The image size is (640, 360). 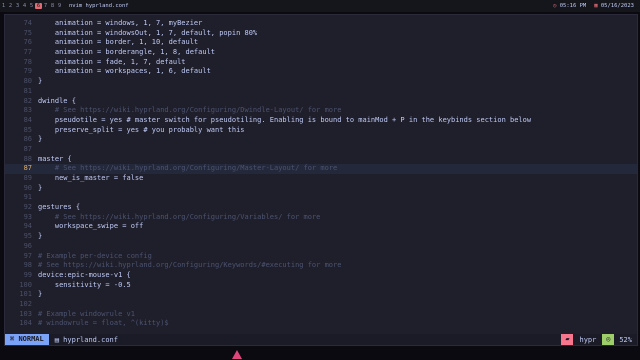 I want to click on code-line: 80}, so click(x=321, y=82).